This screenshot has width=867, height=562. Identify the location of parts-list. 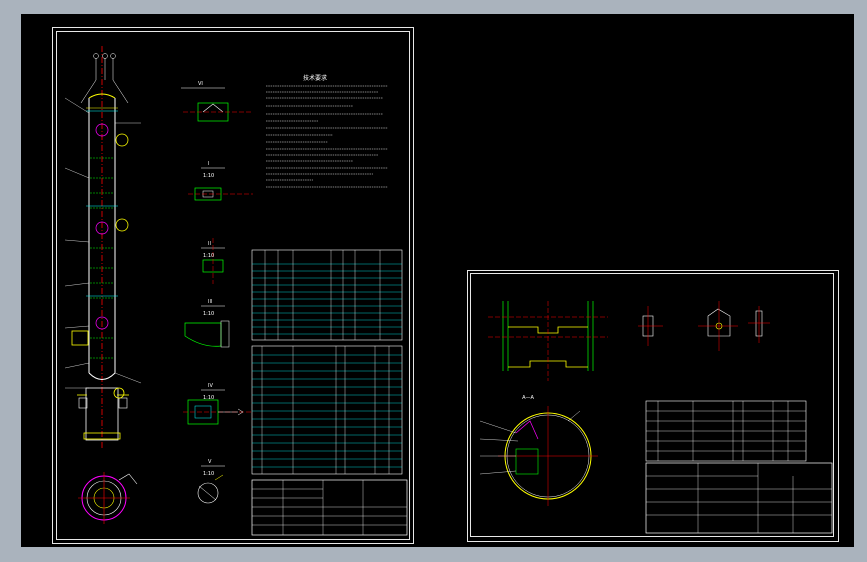
(327, 410).